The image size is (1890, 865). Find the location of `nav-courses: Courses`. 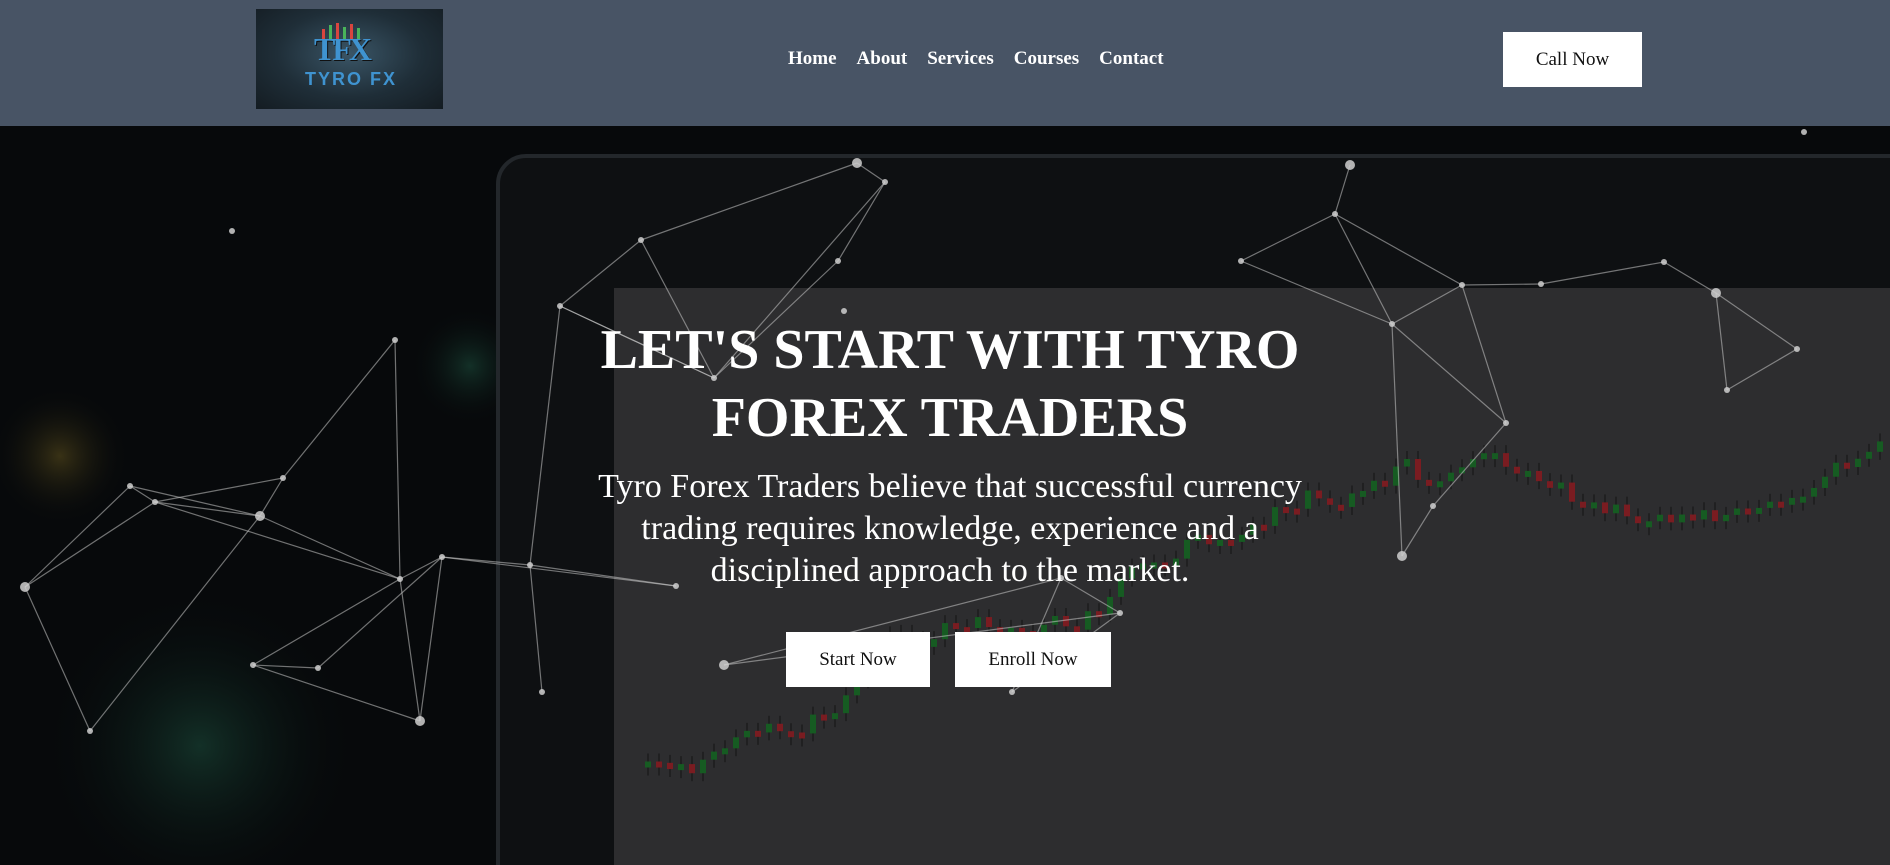

nav-courses: Courses is located at coordinates (1046, 59).